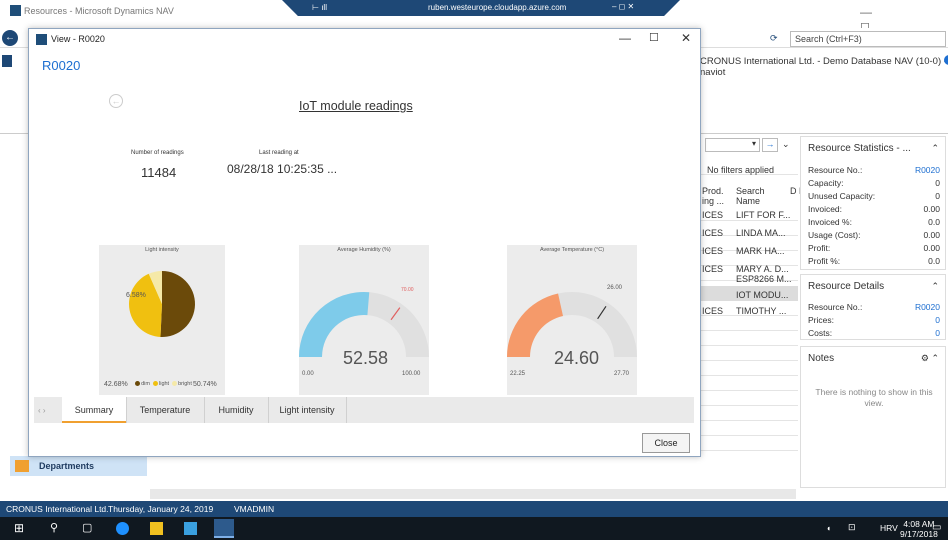  What do you see at coordinates (625, 38) in the screenshot?
I see `minimize-button: —` at bounding box center [625, 38].